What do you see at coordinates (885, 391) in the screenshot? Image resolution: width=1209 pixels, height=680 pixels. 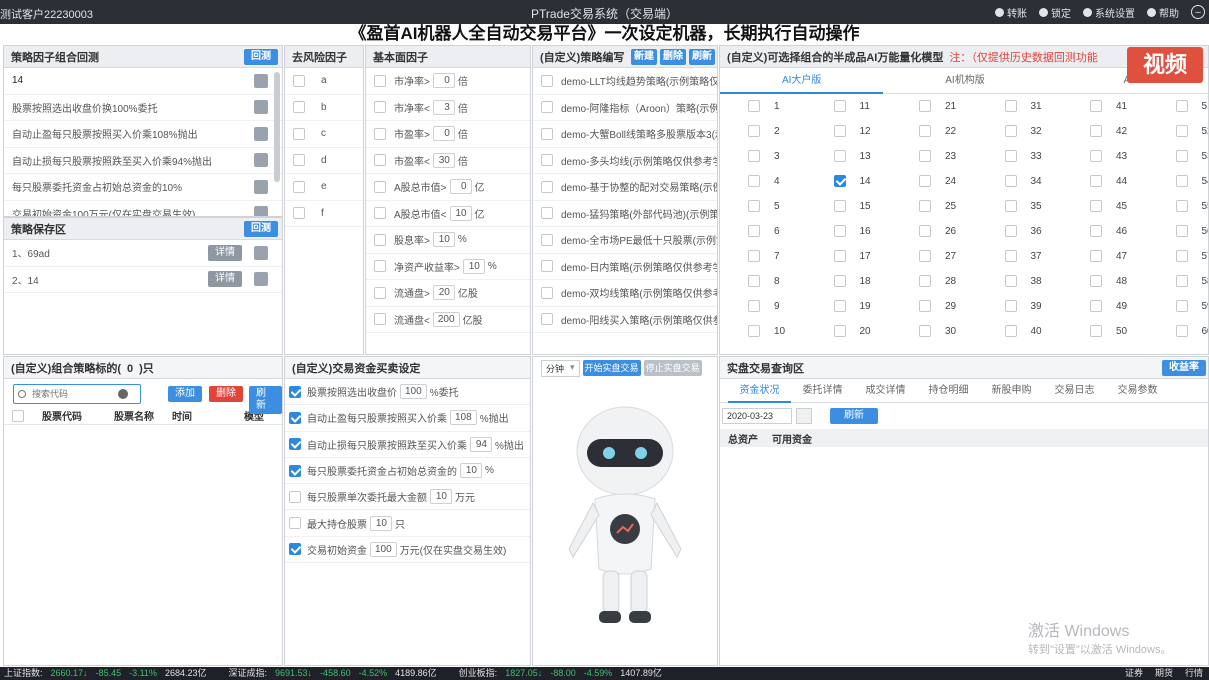 I see `tab-query-2: 成交详情` at bounding box center [885, 391].